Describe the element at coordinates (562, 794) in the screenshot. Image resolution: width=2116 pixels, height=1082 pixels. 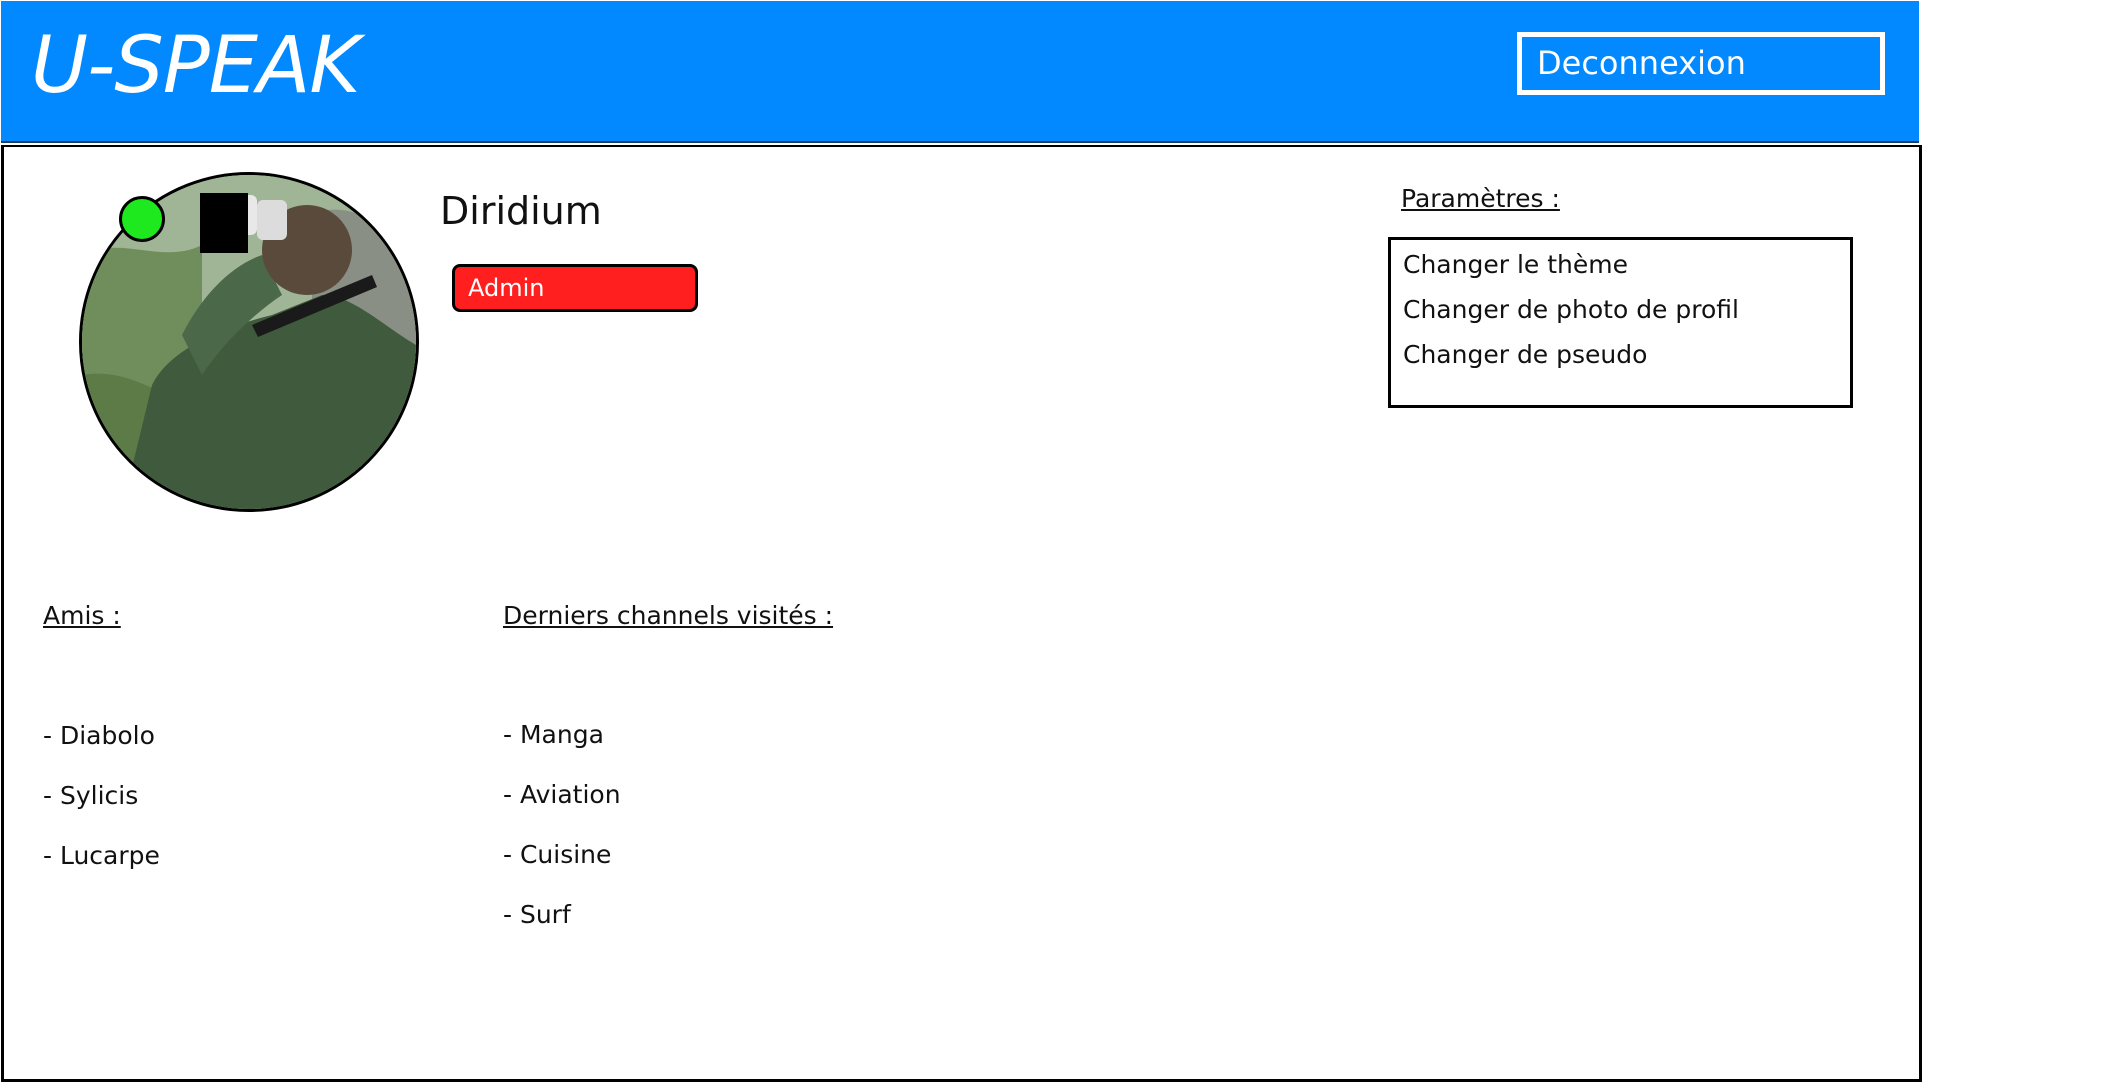
I see `channel-item: - Aviation` at that location.